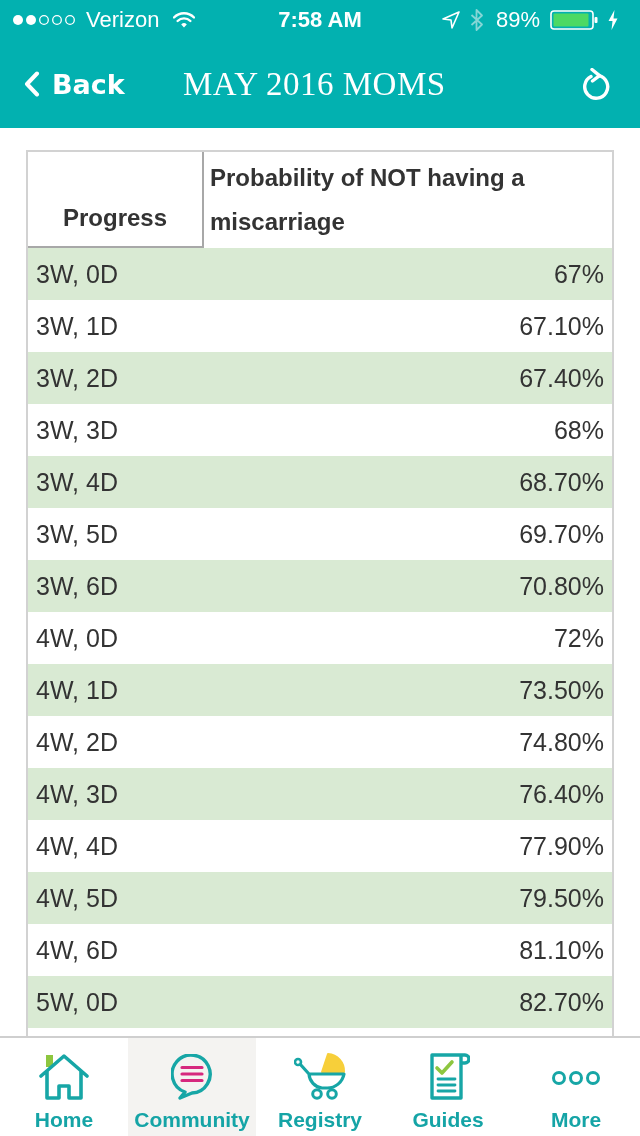  I want to click on chevron-left-icon, so click(32, 84).